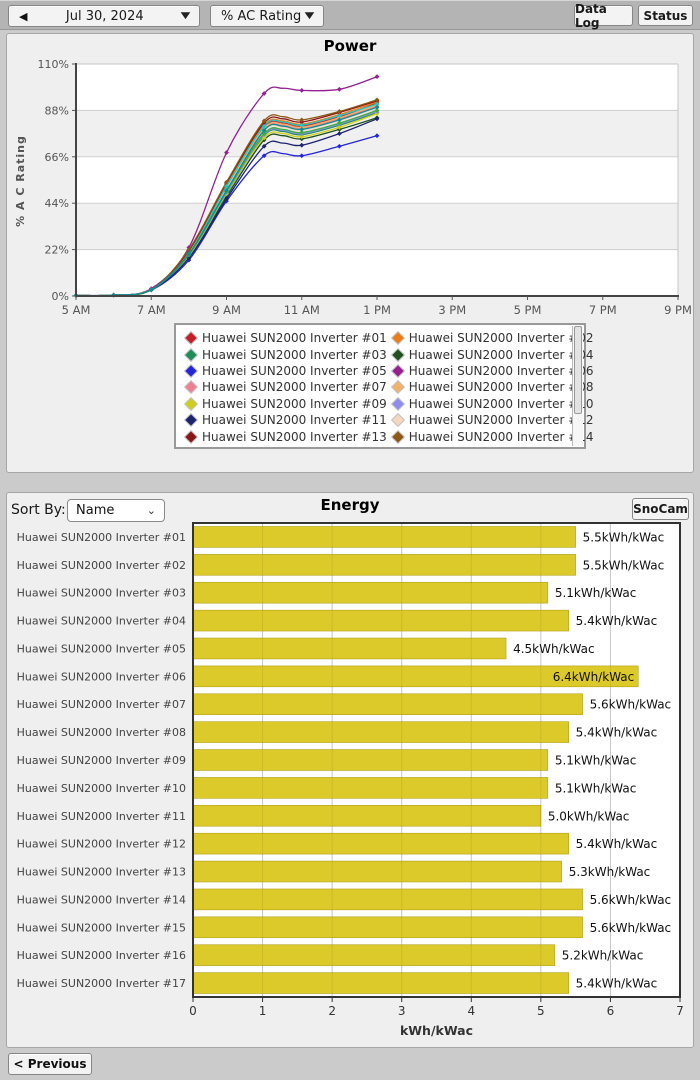 The height and width of the screenshot is (1080, 700). Describe the element at coordinates (263, 1011) in the screenshot. I see `energy-xtick-label: 1` at that location.